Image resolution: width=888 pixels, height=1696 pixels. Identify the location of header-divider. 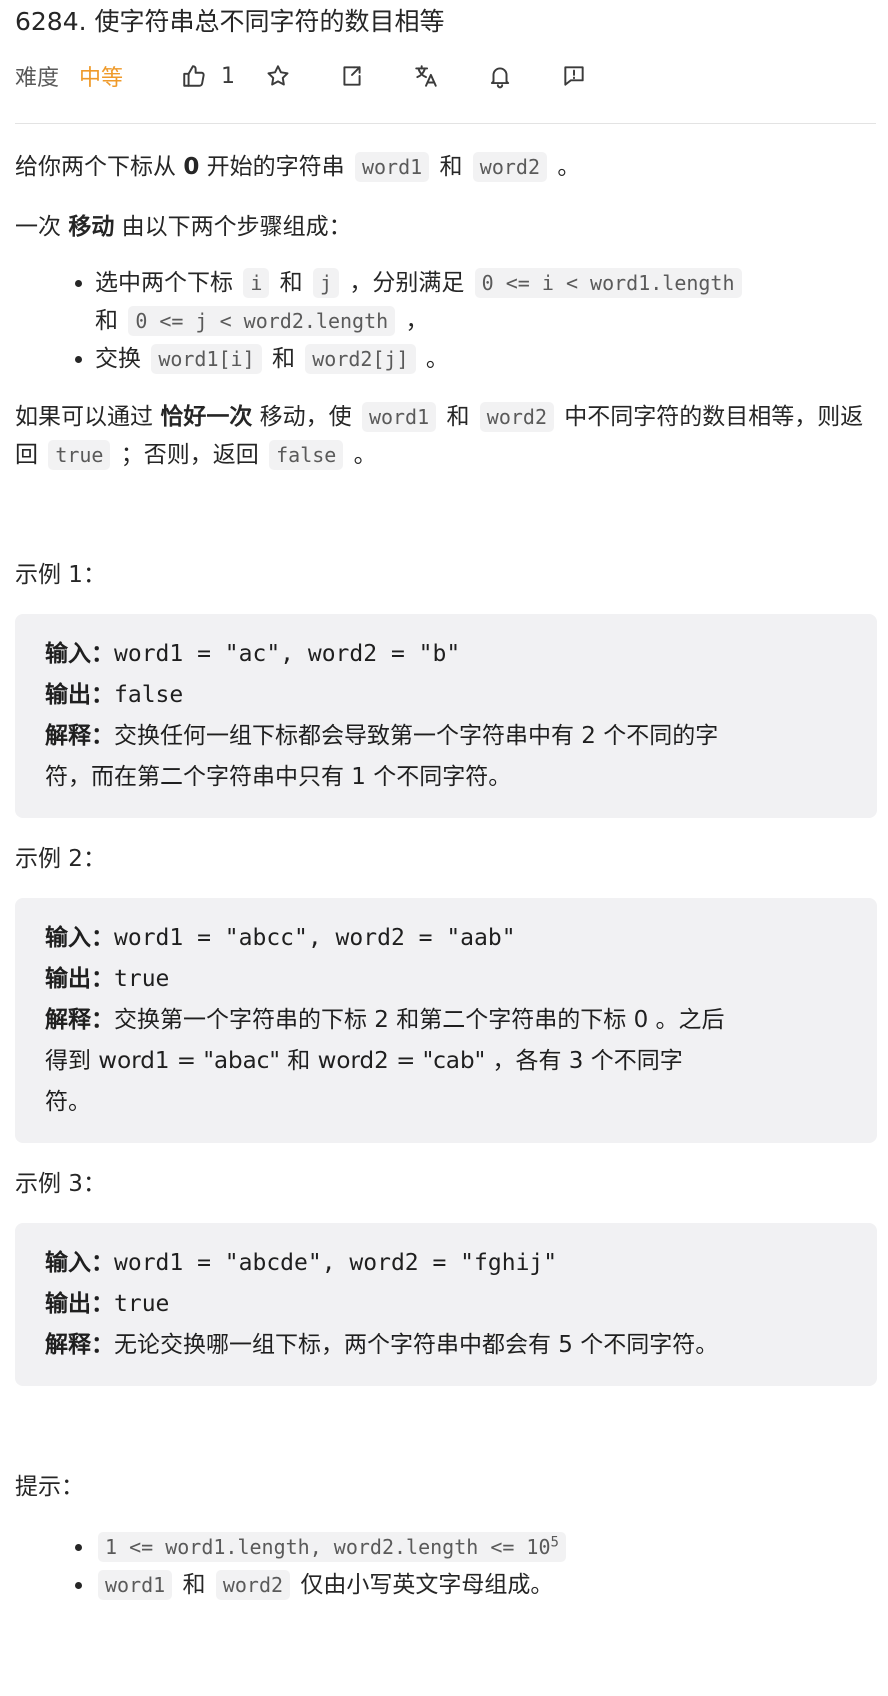
(445, 123).